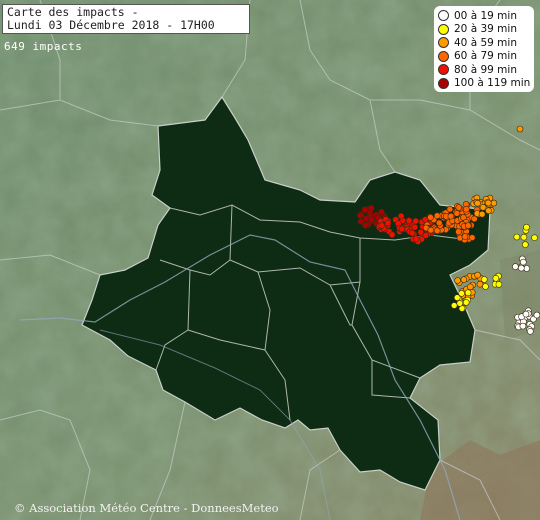 The height and width of the screenshot is (520, 540). I want to click on legend-label-4: 80 à 99 min, so click(485, 69).